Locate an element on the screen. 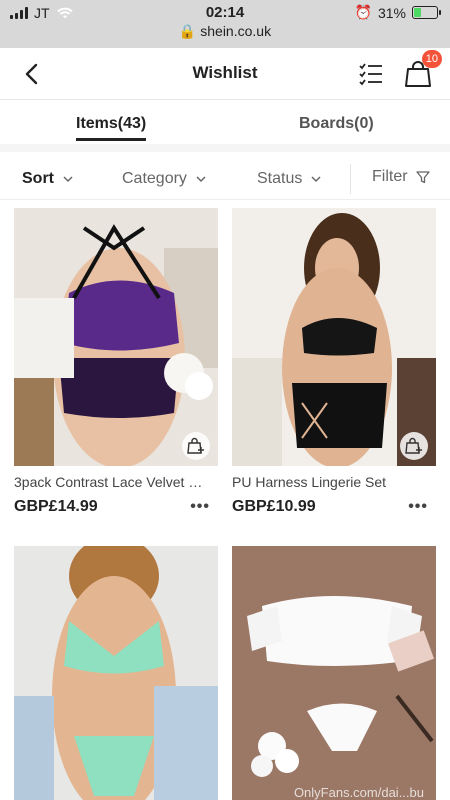 The image size is (450, 800). watermark-text: OnlyFans.com/dai...bu is located at coordinates (358, 792).